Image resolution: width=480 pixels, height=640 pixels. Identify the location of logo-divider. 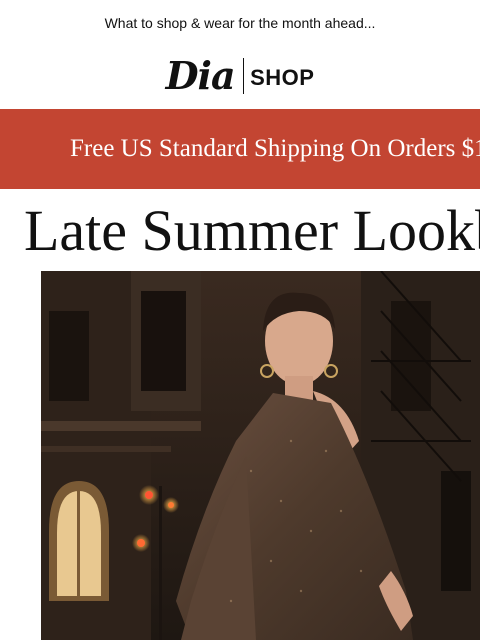
(243, 76).